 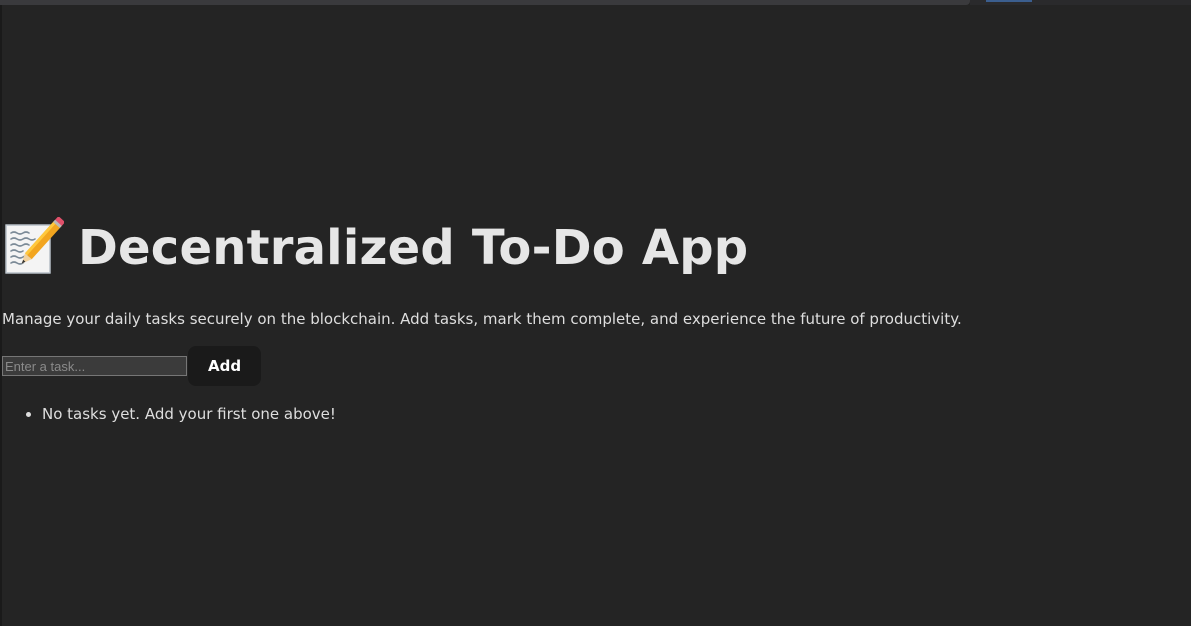 What do you see at coordinates (94, 366) in the screenshot?
I see `task-input` at bounding box center [94, 366].